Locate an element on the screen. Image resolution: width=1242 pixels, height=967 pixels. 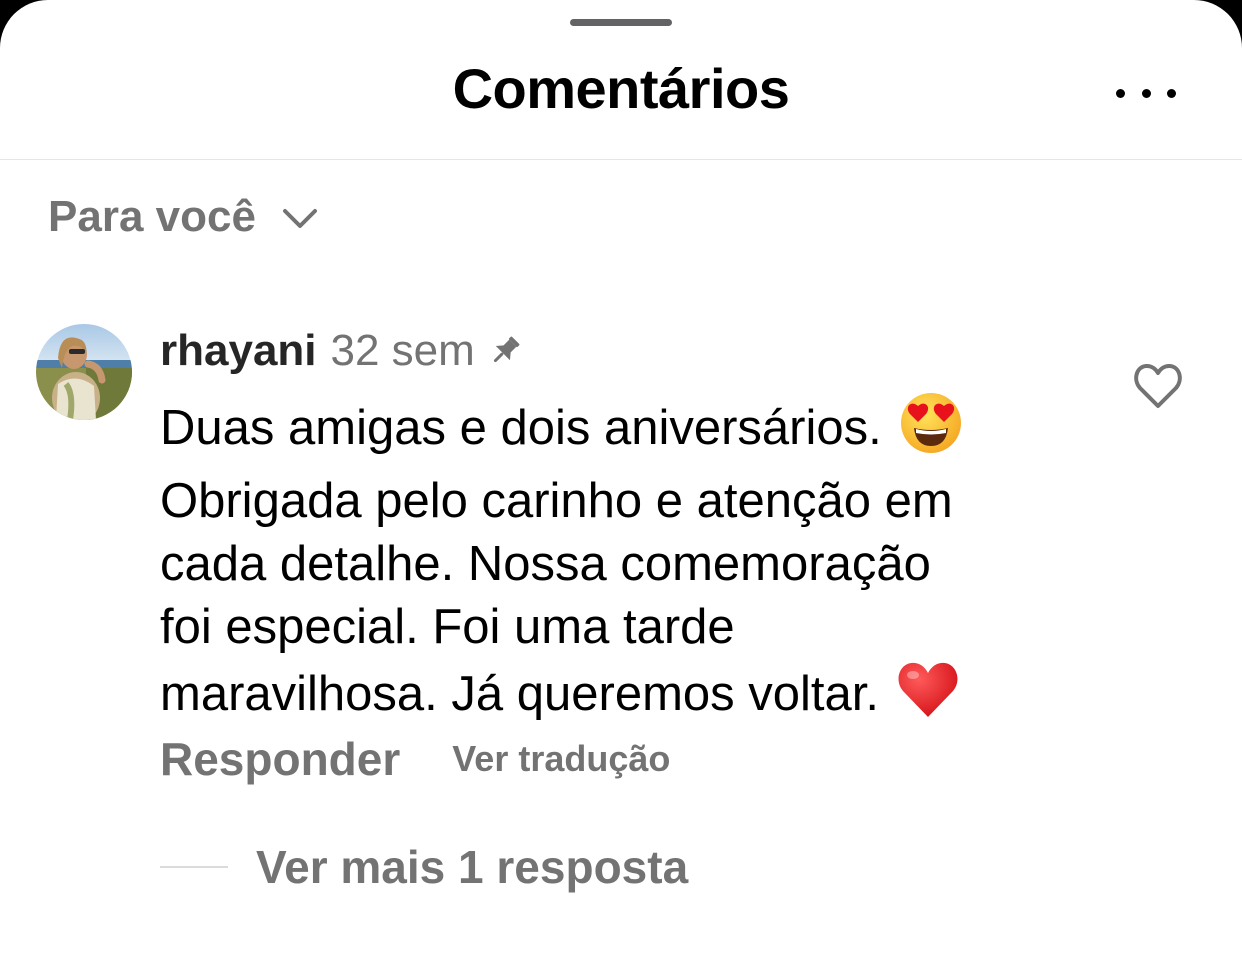
reply-button: Responder is located at coordinates (280, 759).